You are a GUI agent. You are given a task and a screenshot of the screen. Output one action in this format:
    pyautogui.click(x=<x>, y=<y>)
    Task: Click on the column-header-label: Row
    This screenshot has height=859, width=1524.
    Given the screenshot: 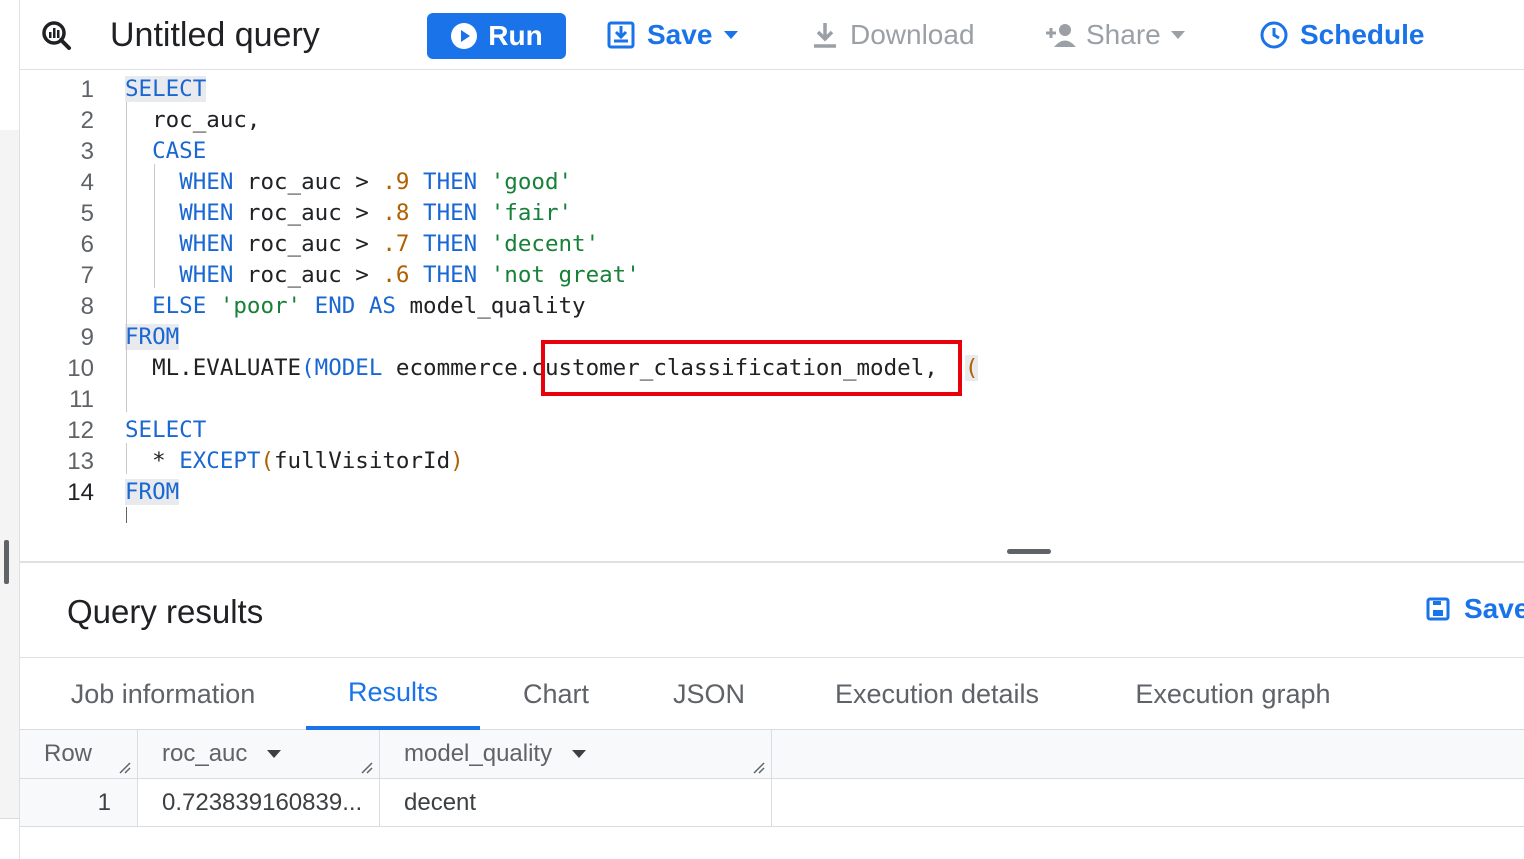 What is the action you would take?
    pyautogui.click(x=68, y=753)
    